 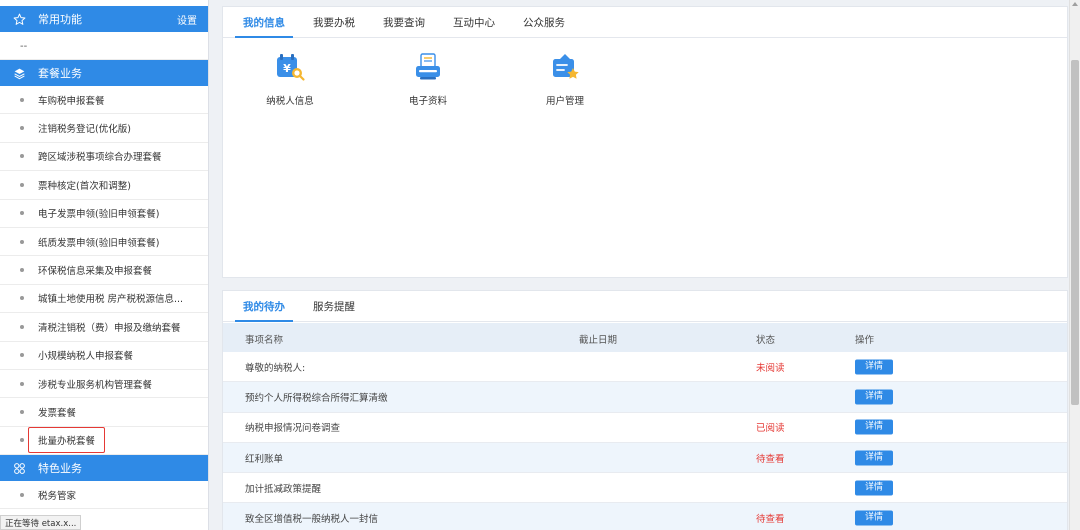 What do you see at coordinates (1075, 232) in the screenshot?
I see `scrollbar-thumb` at bounding box center [1075, 232].